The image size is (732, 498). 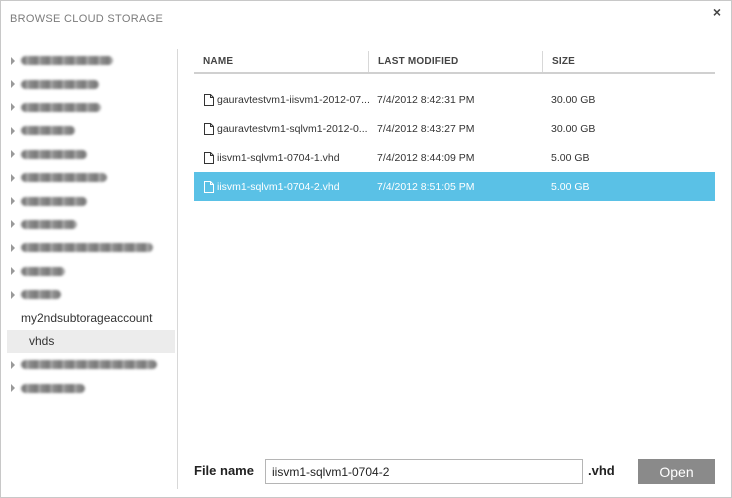 What do you see at coordinates (717, 12) in the screenshot?
I see `close-icon: ×` at bounding box center [717, 12].